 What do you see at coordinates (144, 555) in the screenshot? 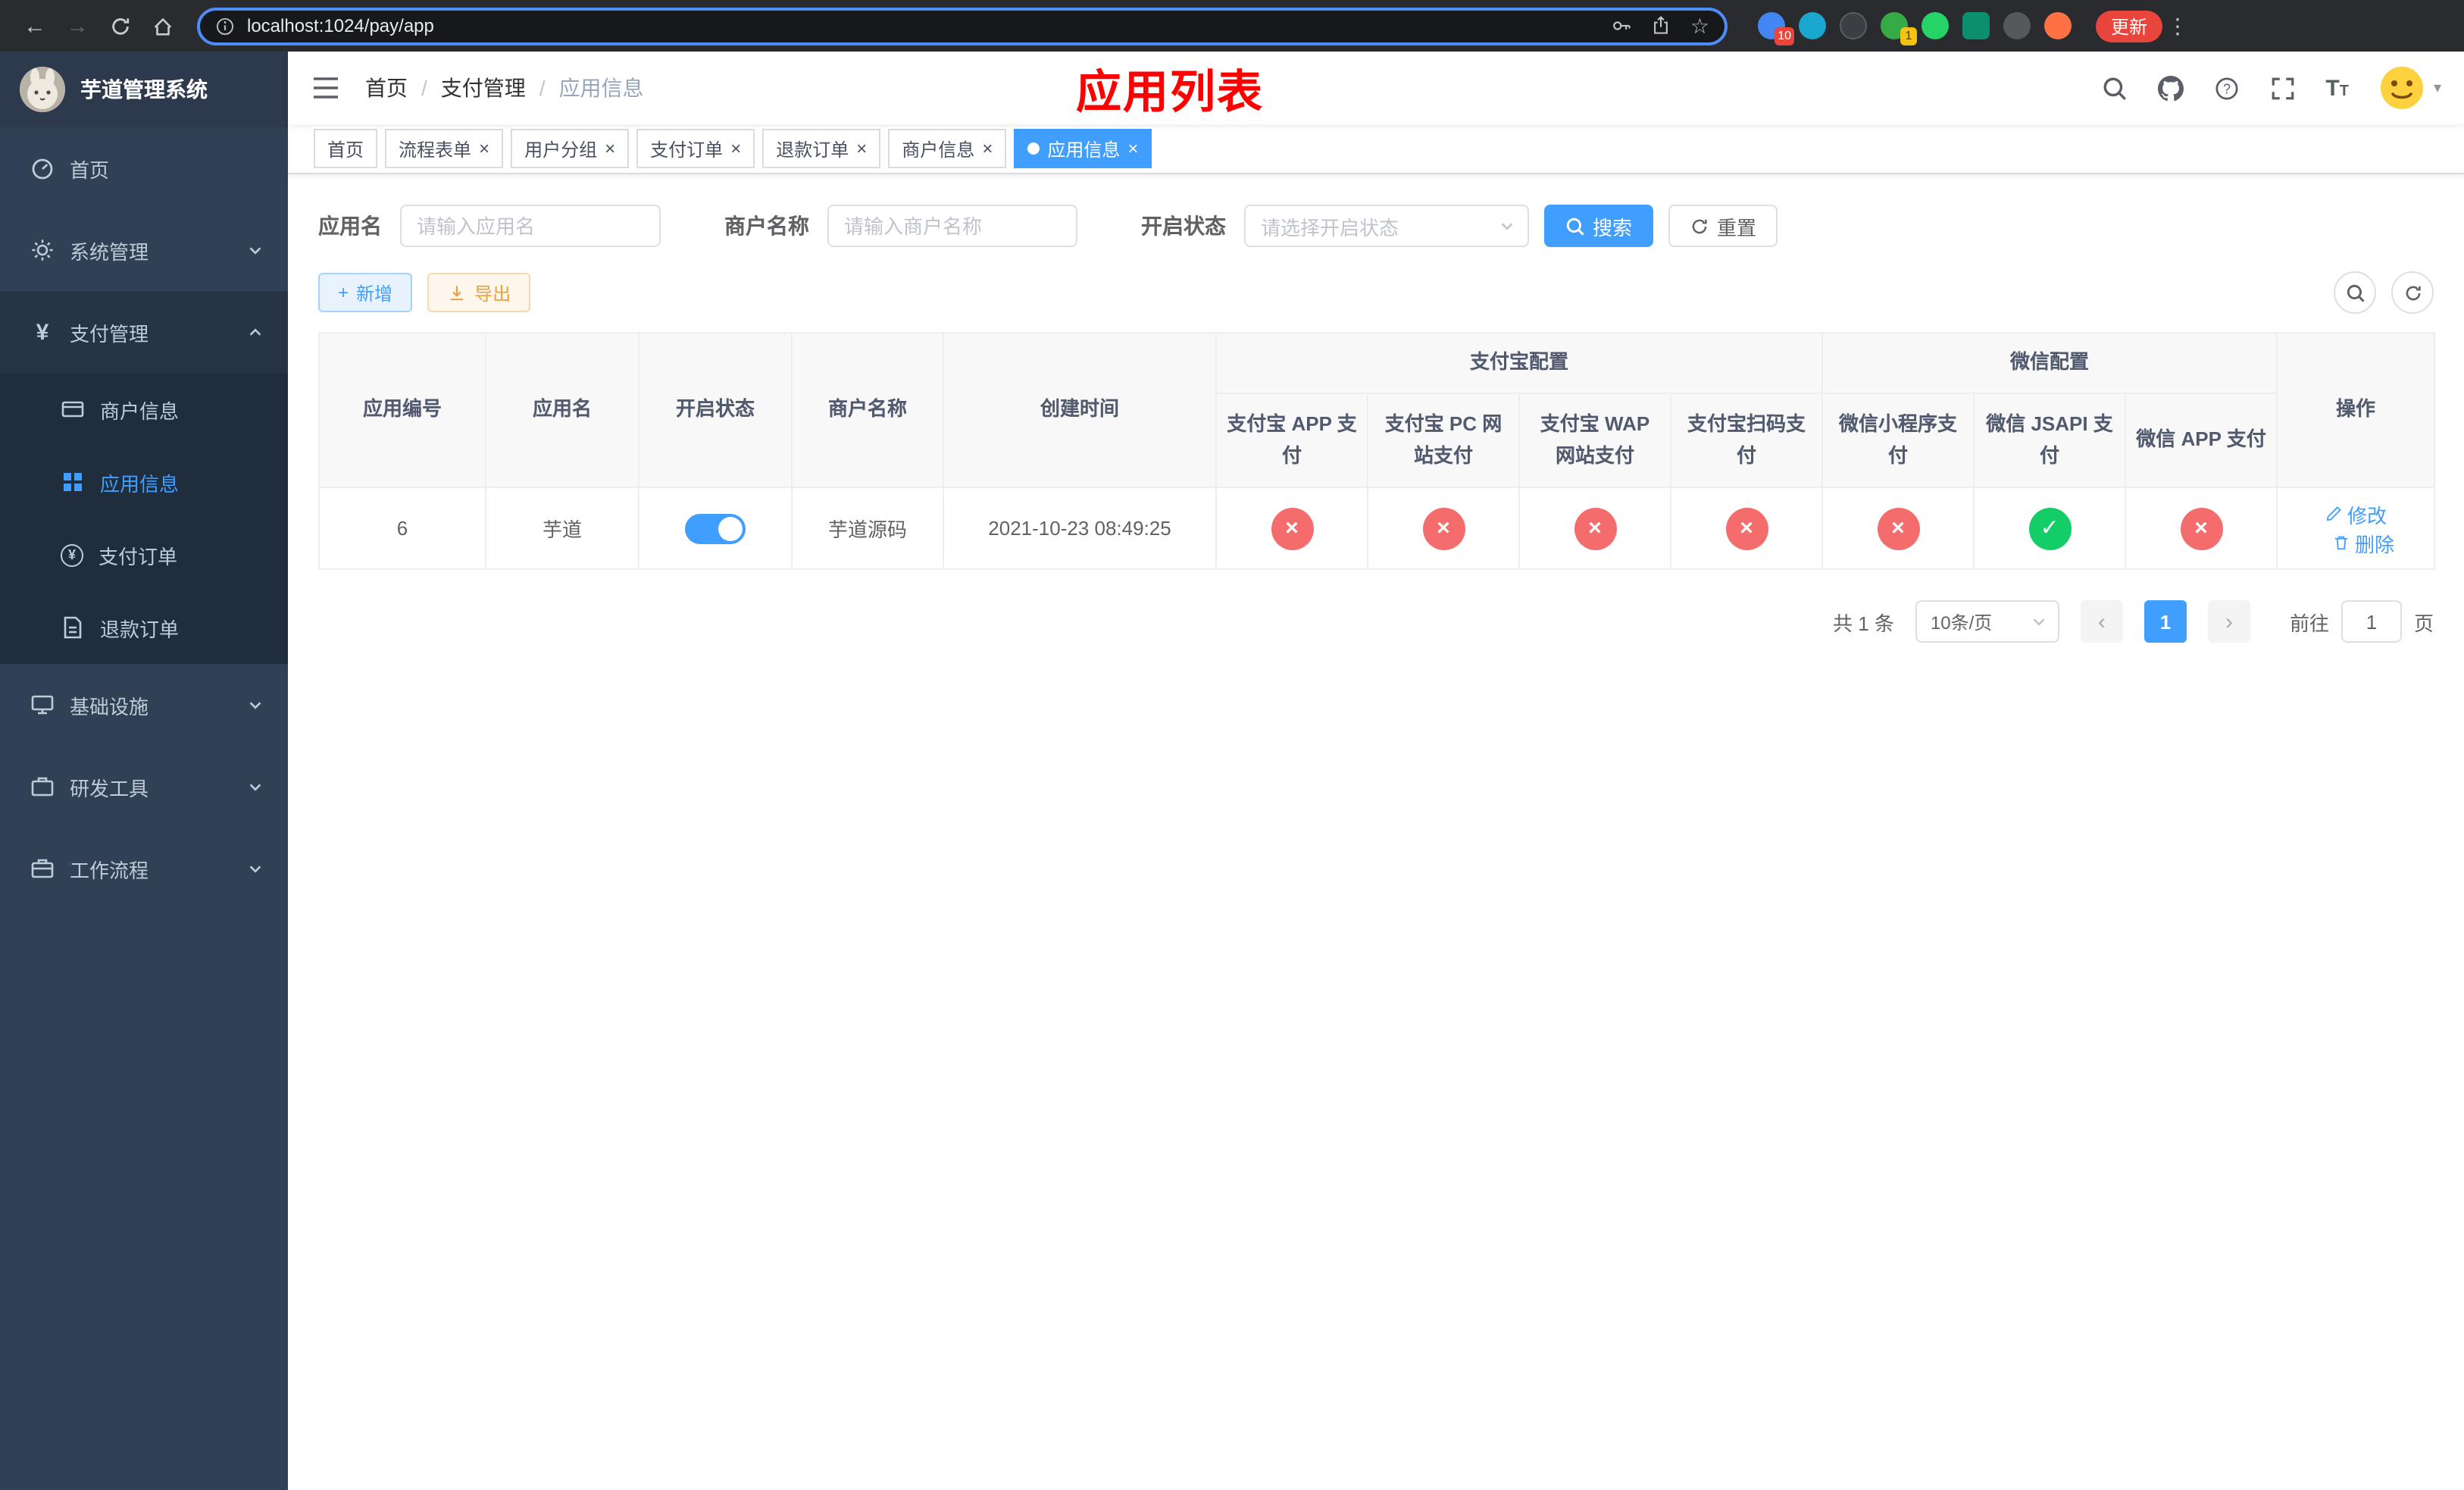
I see `sidebar-item-pay-orders: ¥ 支付订单` at bounding box center [144, 555].